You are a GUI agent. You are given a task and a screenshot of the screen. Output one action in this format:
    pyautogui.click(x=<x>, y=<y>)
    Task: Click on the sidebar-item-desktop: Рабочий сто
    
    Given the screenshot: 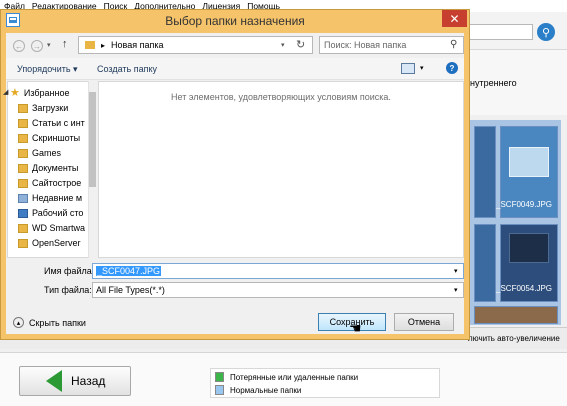 What is the action you would take?
    pyautogui.click(x=50, y=213)
    